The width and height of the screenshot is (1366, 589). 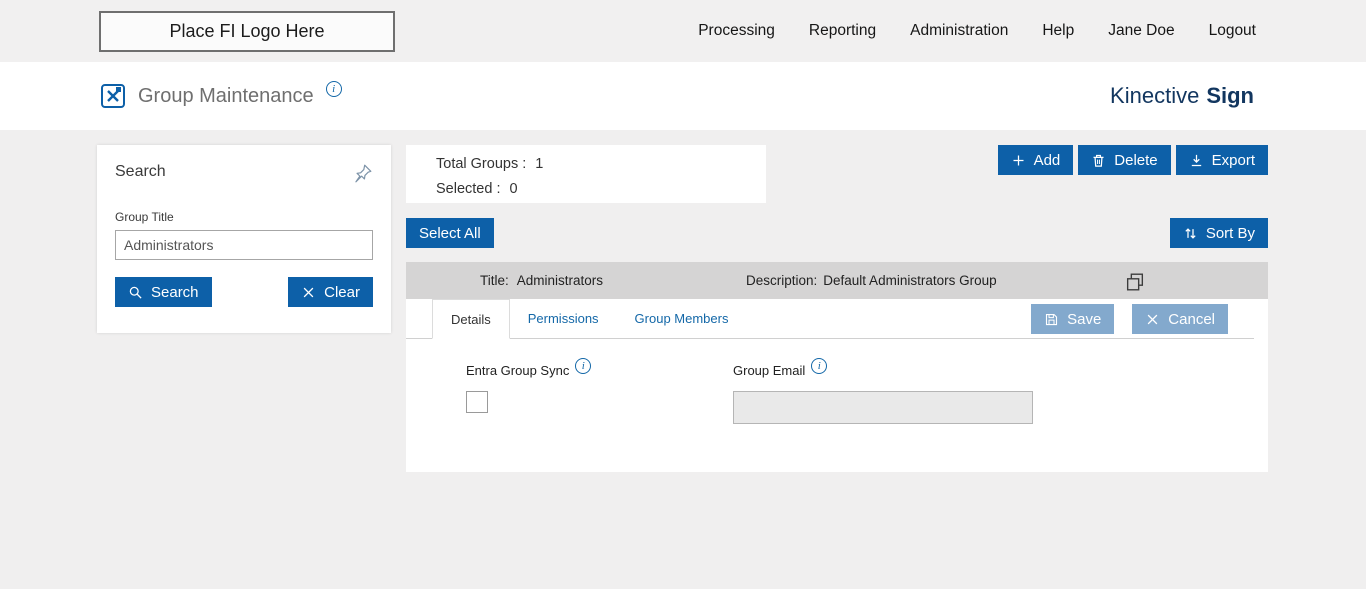 I want to click on brand-first: Kinective, so click(x=1155, y=95).